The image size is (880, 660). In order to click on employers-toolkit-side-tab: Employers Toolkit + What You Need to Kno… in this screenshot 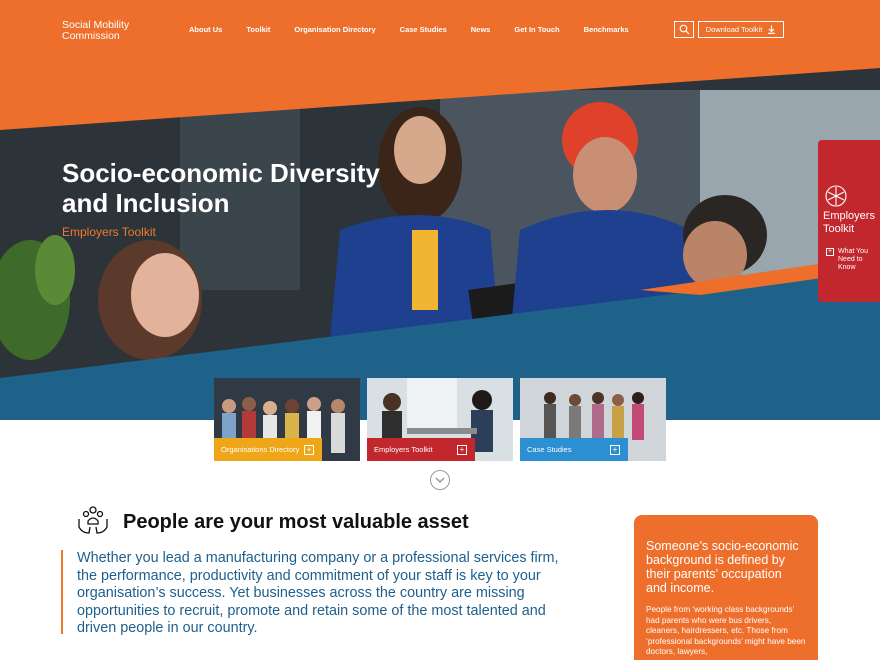, I will do `click(849, 221)`.